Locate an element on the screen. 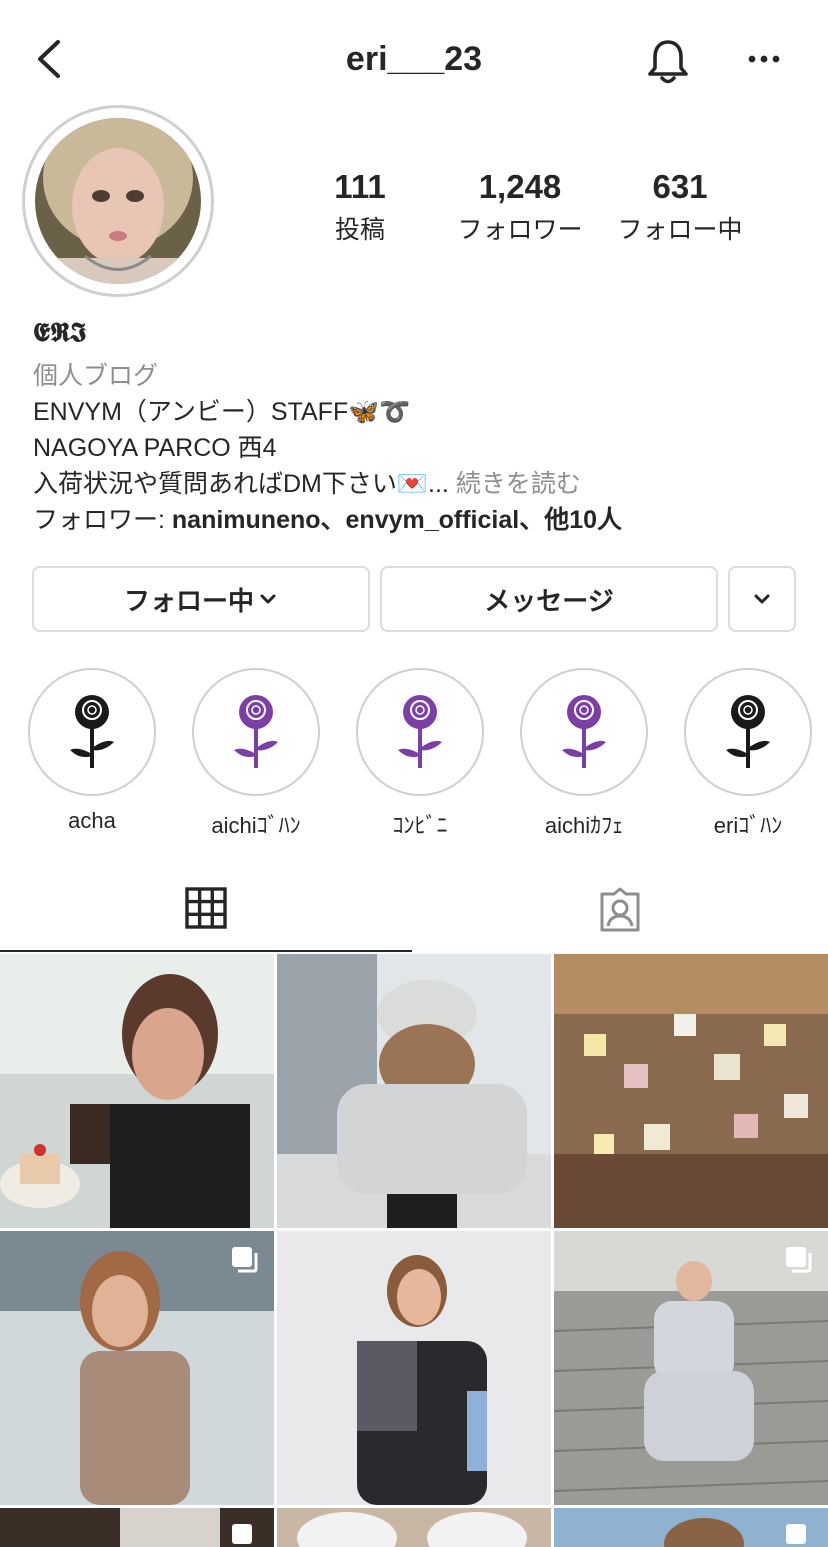 Image resolution: width=828 pixels, height=1547 pixels. read-more-link: 続きを読む is located at coordinates (518, 484).